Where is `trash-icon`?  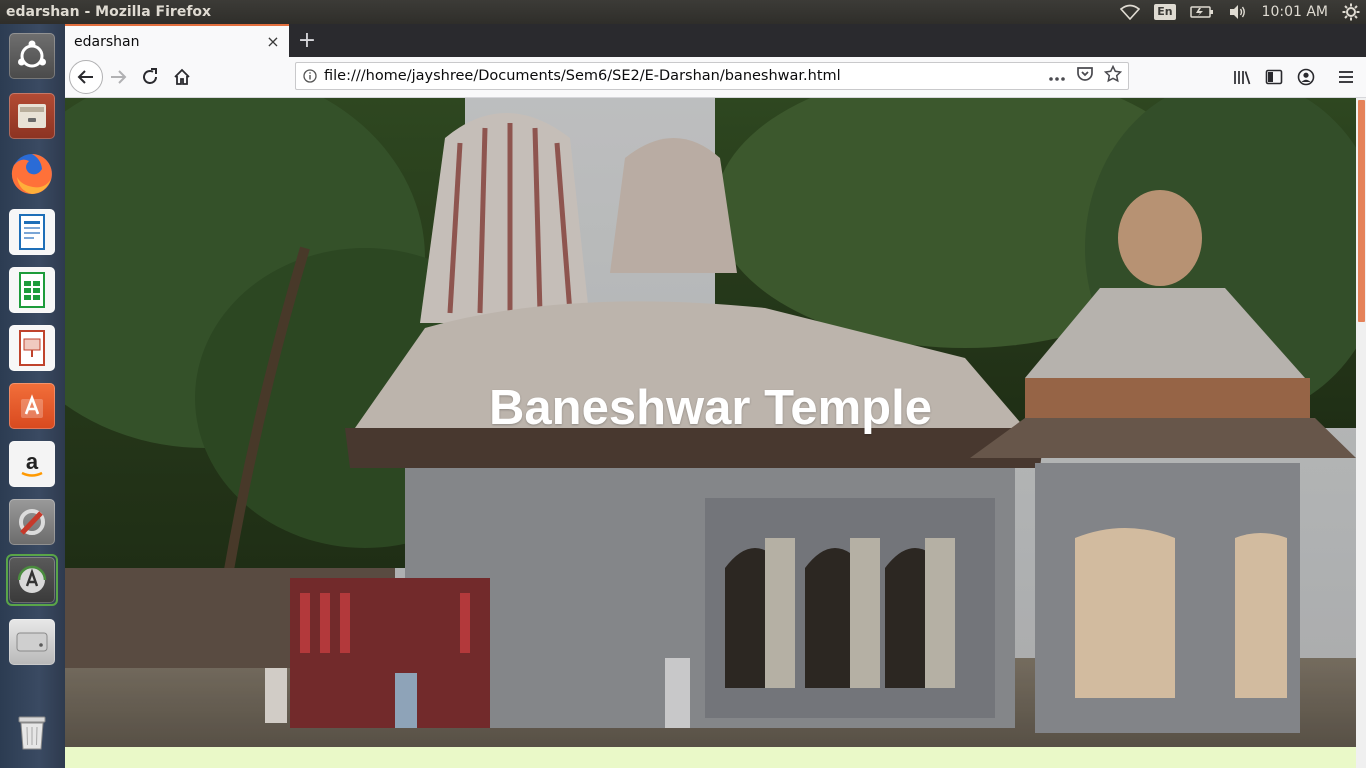 trash-icon is located at coordinates (32, 732).